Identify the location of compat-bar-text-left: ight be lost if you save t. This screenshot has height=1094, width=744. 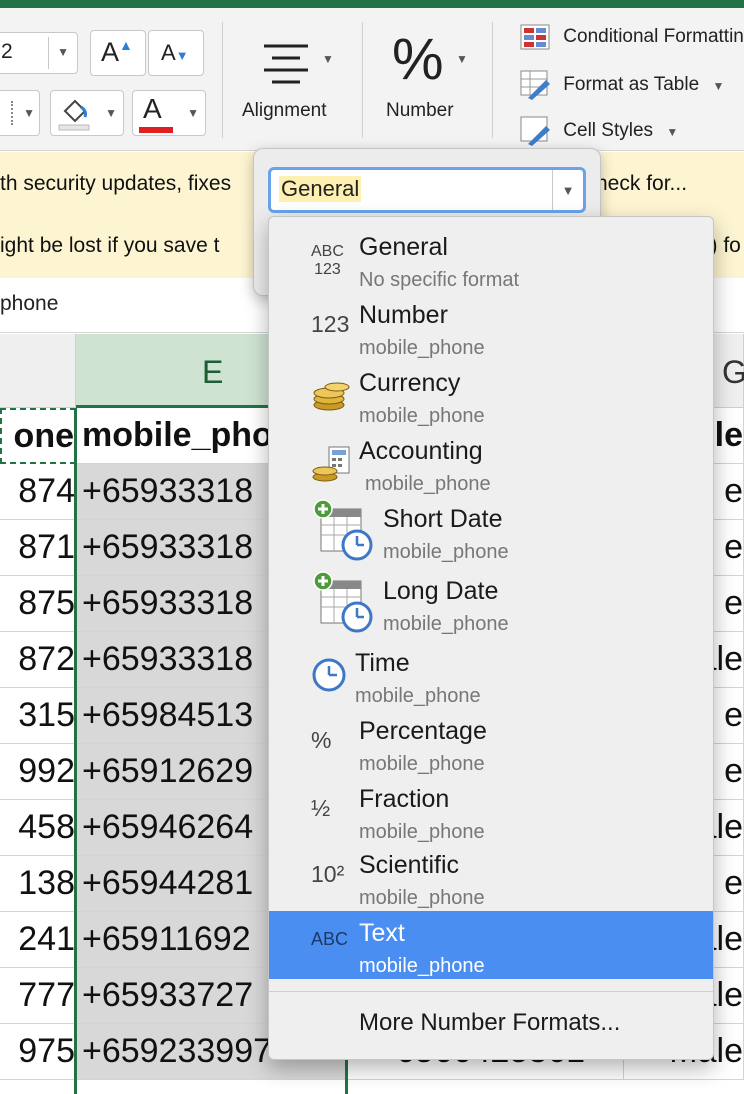
(110, 245).